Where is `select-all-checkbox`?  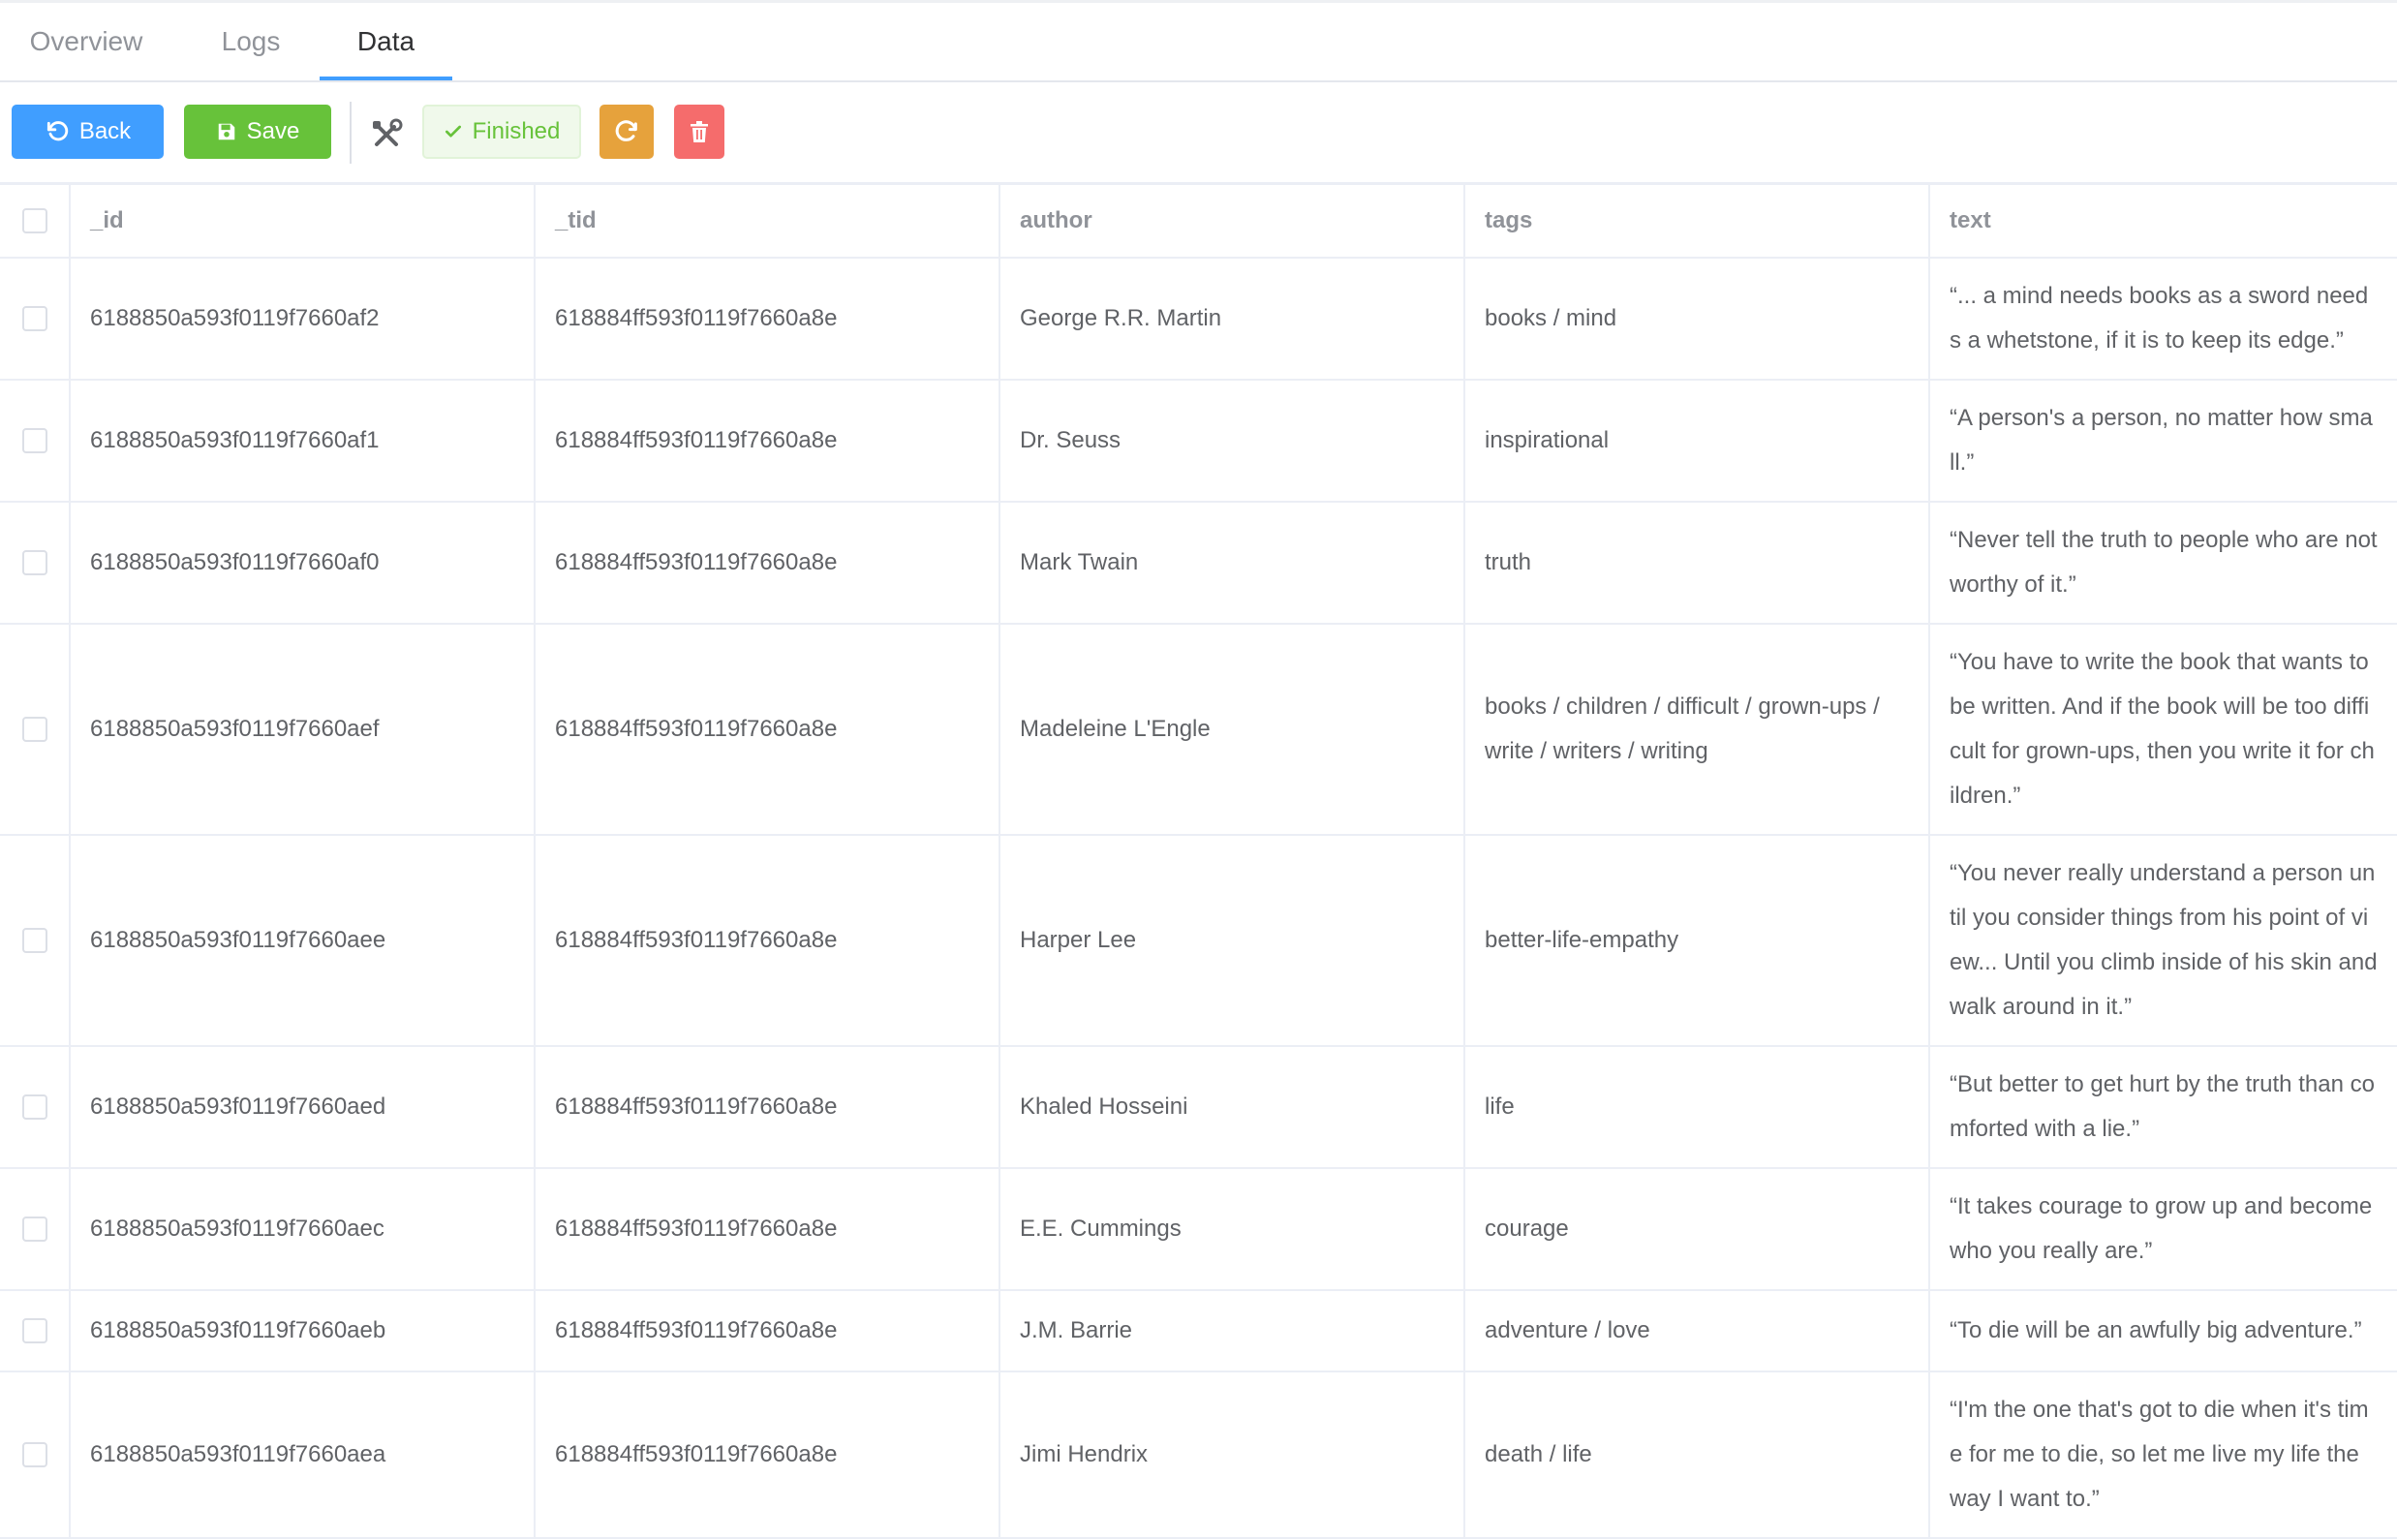
select-all-checkbox is located at coordinates (34, 221).